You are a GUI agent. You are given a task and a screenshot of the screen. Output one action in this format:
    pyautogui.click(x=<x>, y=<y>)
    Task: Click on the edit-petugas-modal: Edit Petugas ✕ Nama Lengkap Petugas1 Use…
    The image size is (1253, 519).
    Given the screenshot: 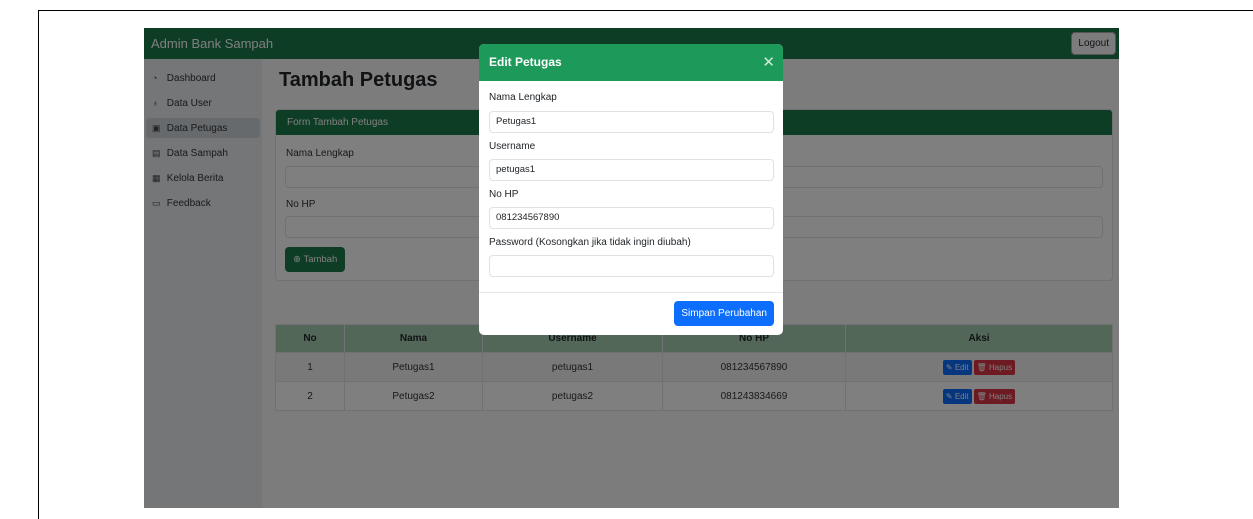 What is the action you would take?
    pyautogui.click(x=631, y=189)
    